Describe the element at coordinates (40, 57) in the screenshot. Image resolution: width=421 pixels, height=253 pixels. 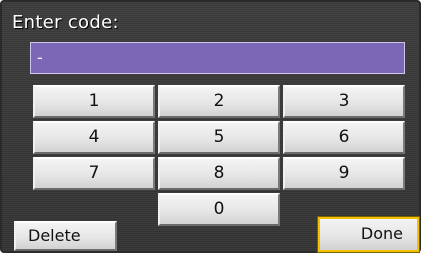
I see `code-input-value: -` at that location.